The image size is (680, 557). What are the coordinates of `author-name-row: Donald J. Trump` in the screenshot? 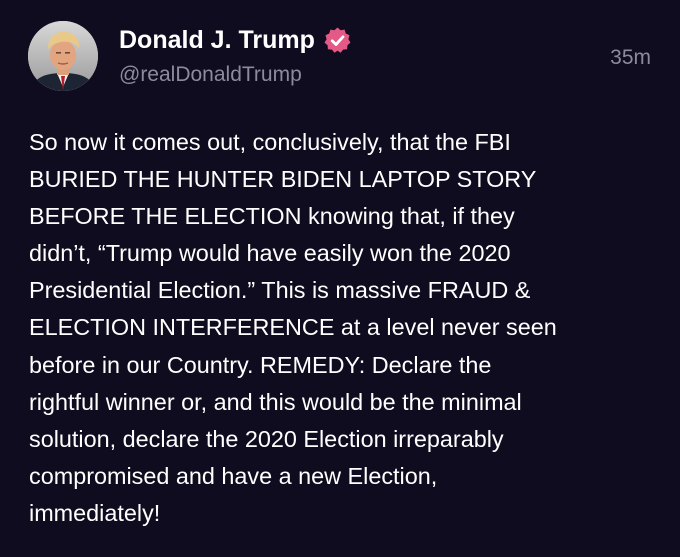 It's located at (235, 40).